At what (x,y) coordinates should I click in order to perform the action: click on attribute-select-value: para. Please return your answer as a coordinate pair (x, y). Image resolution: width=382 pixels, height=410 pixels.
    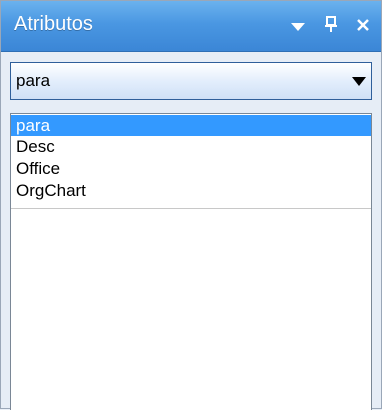
    Looking at the image, I should click on (33, 80).